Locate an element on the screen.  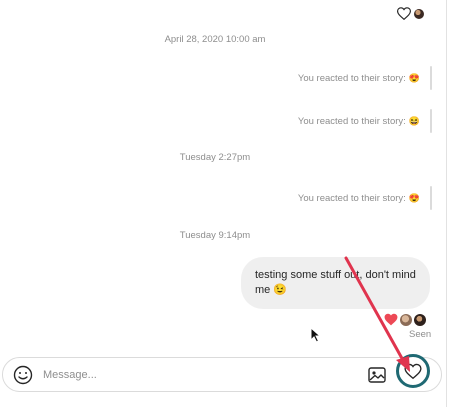
smiley-icon is located at coordinates (23, 375).